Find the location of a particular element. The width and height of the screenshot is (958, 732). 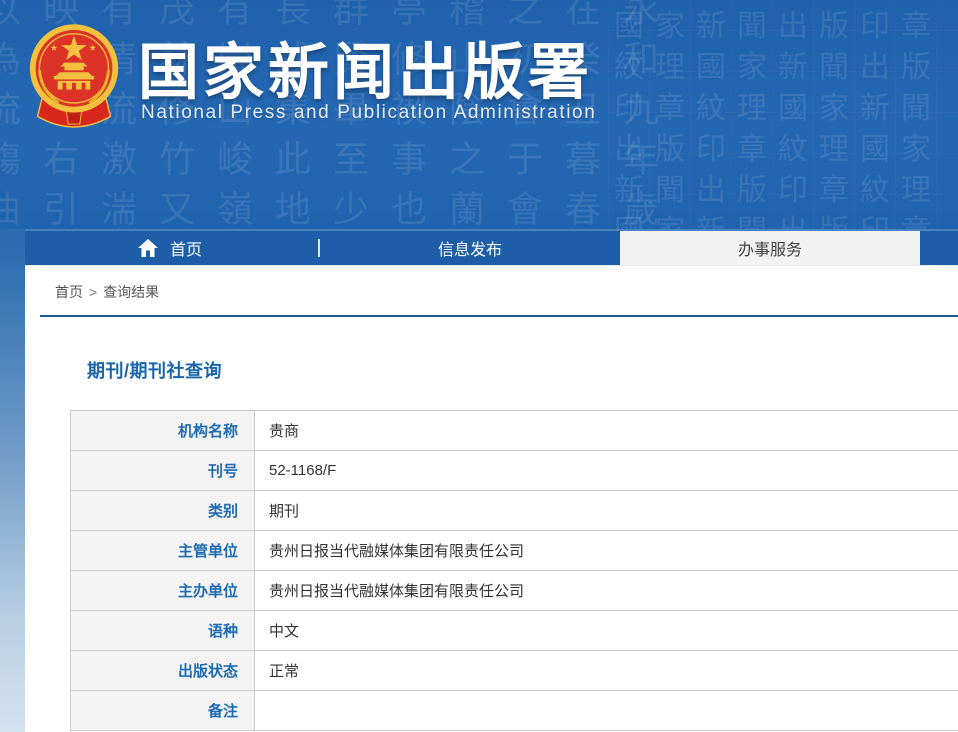

row-label: 类别 is located at coordinates (162, 510).